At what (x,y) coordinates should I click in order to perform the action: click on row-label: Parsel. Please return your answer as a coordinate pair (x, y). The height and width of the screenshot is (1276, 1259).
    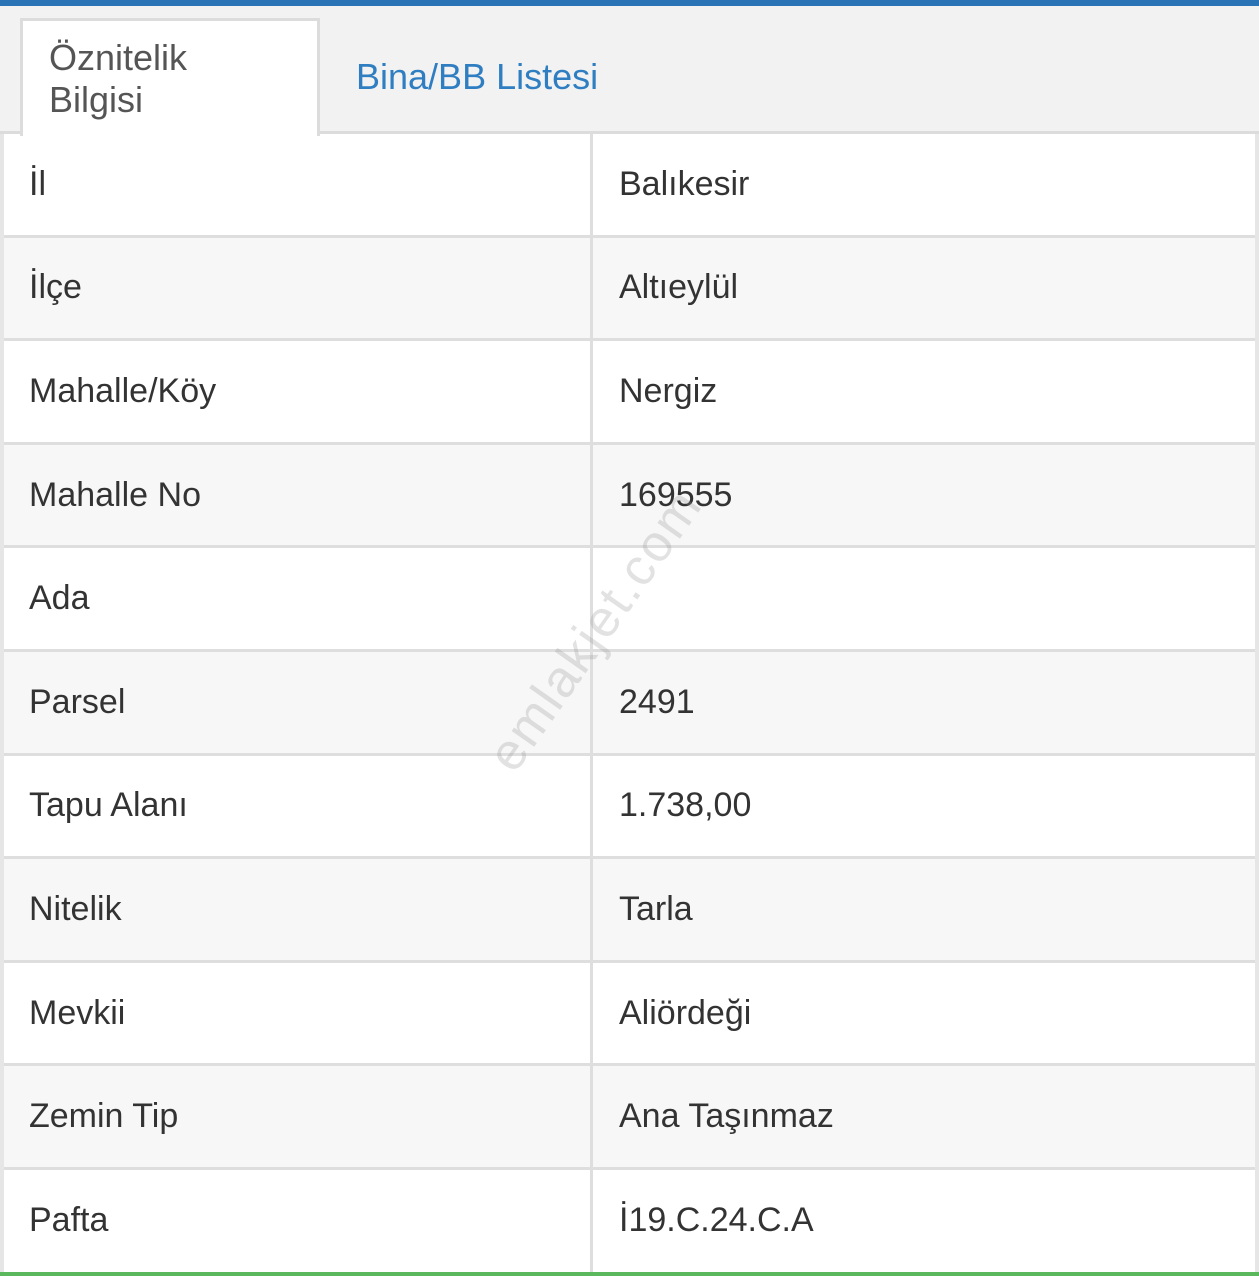
    Looking at the image, I should click on (298, 702).